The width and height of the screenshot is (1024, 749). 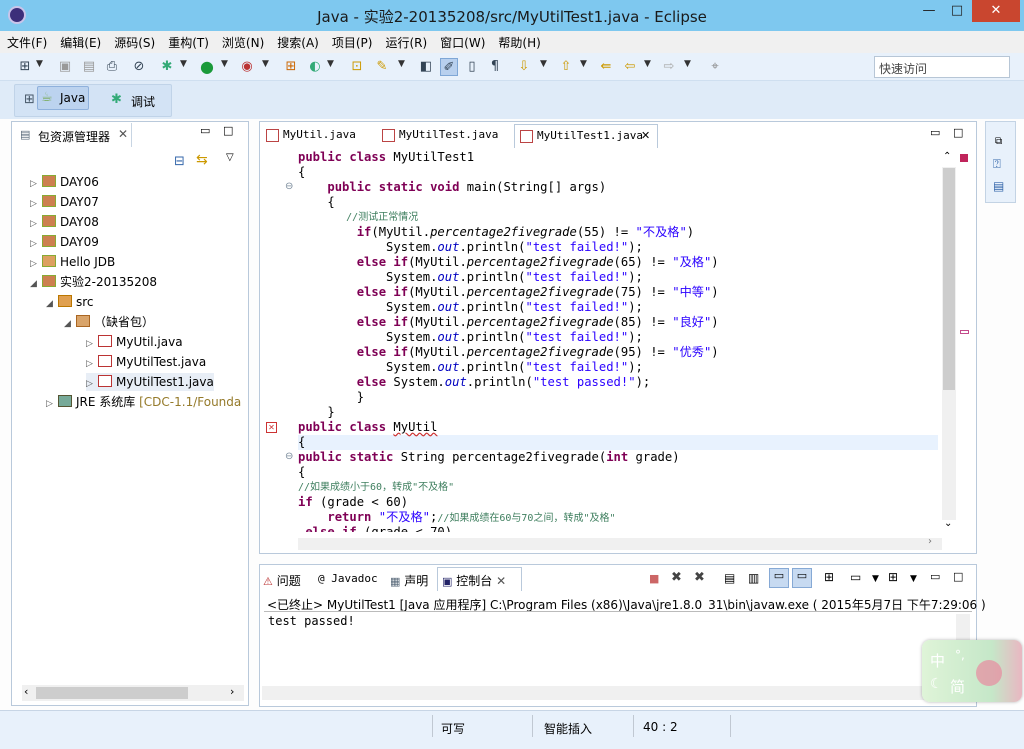 I want to click on forward-dropdown-icon: ▼, so click(x=687, y=64).